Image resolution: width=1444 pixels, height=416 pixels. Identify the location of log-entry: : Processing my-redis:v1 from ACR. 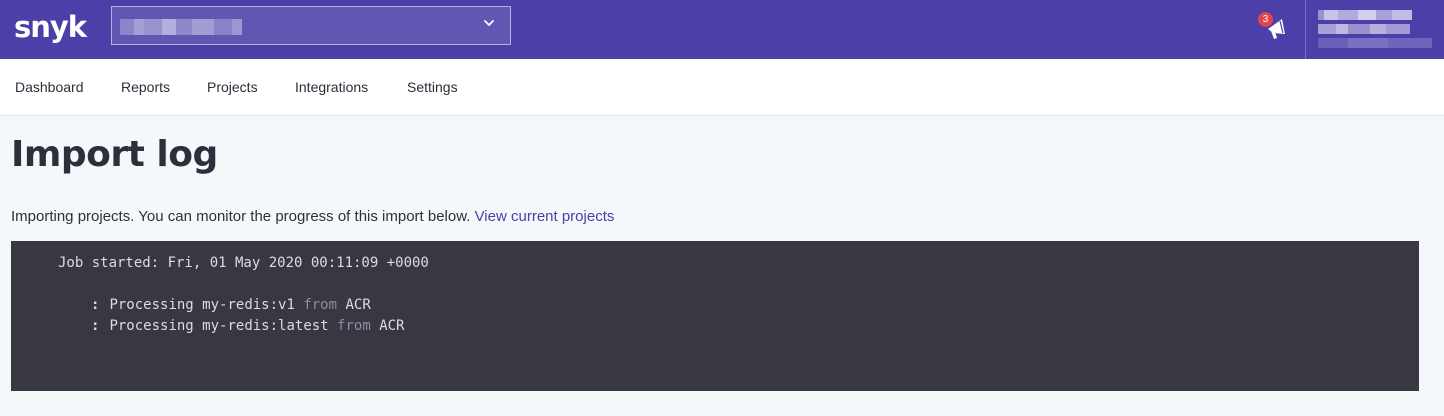
(231, 305).